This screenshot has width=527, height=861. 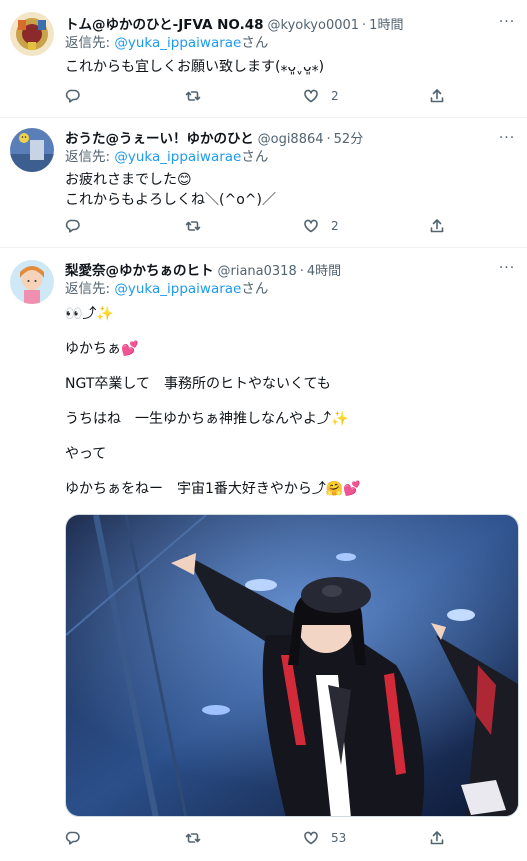 I want to click on tweet-line: ゆかちぁをねー 宇宙1番大好きやから⤴🤗💕, so click(x=213, y=489).